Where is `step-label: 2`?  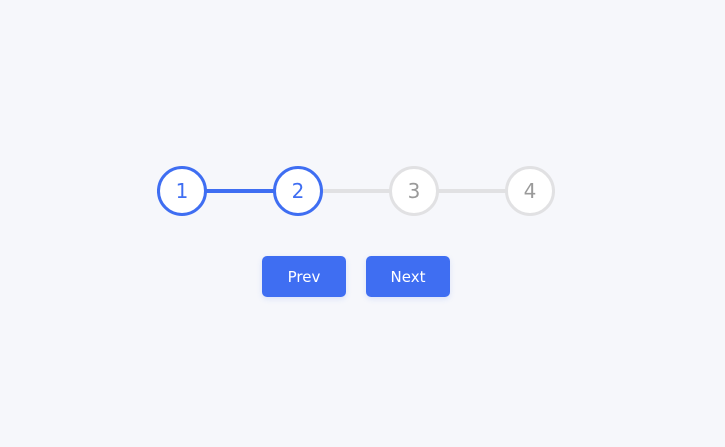 step-label: 2 is located at coordinates (298, 191).